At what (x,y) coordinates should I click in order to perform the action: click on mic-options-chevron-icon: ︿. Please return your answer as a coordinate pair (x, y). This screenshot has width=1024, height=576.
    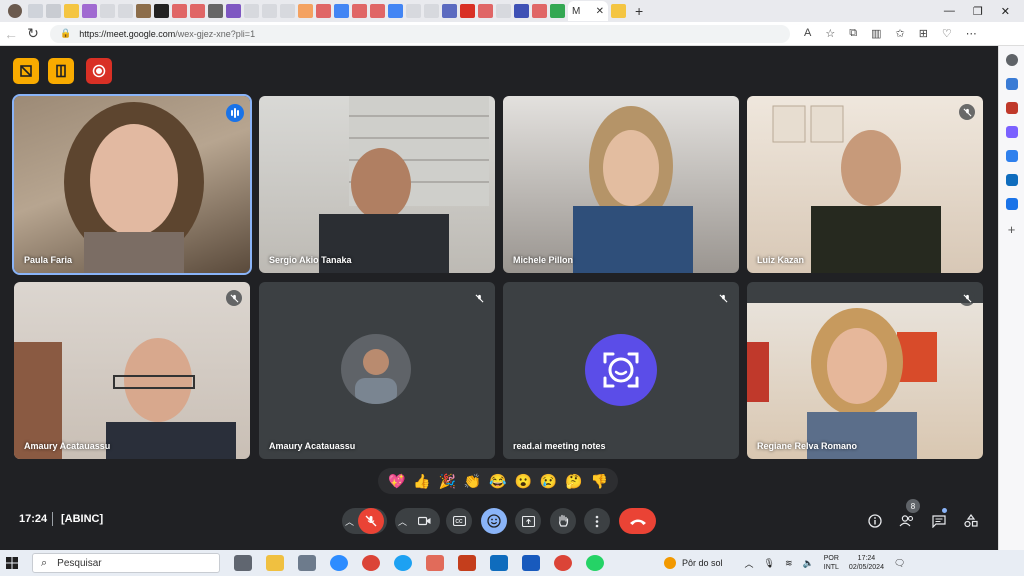
    Looking at the image, I should click on (349, 521).